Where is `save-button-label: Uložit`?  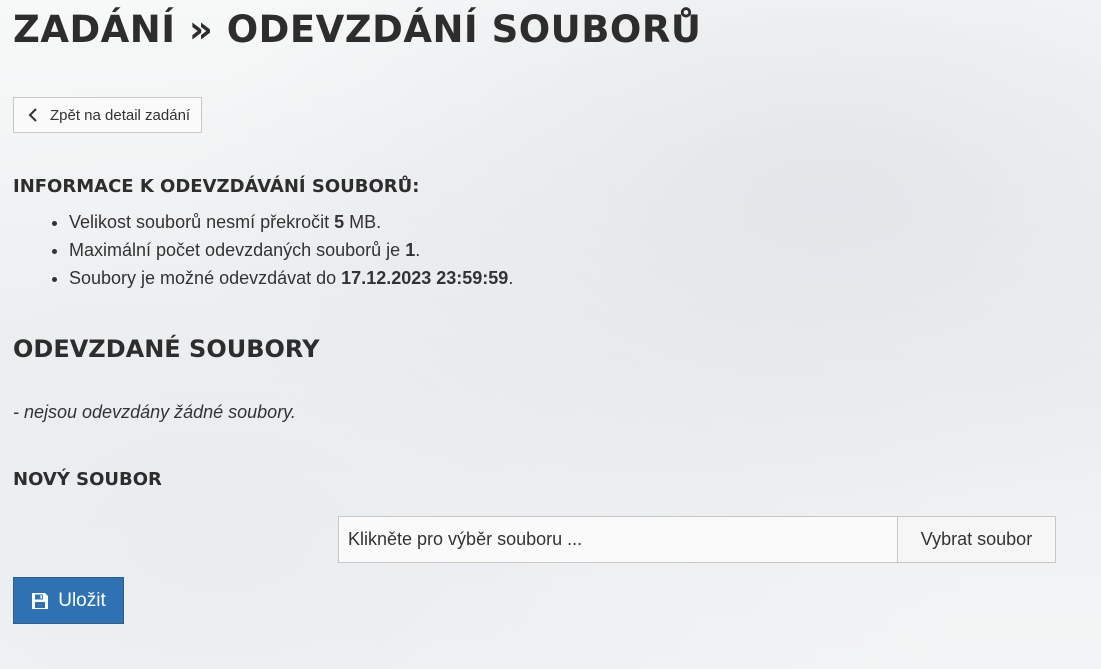 save-button-label: Uložit is located at coordinates (82, 600).